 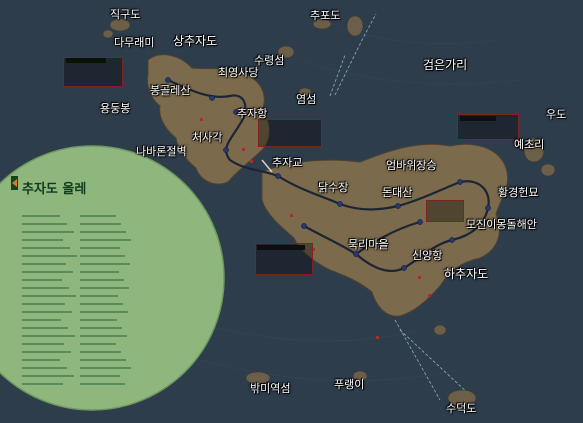 What do you see at coordinates (125, 14) in the screenshot?
I see `place-label-jikgudo: 직구도` at bounding box center [125, 14].